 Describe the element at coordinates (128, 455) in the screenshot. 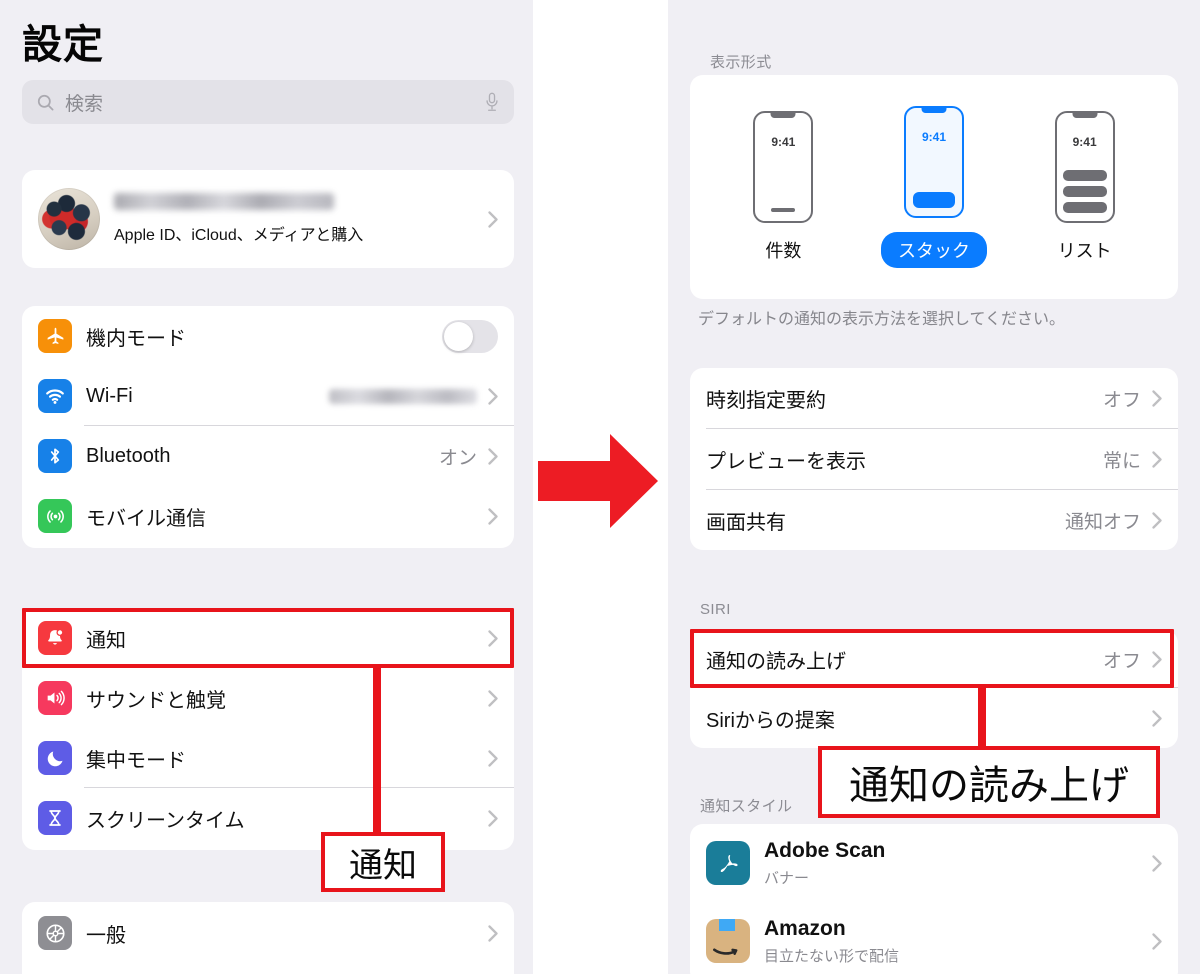

I see `row-label: Bluetooth` at that location.